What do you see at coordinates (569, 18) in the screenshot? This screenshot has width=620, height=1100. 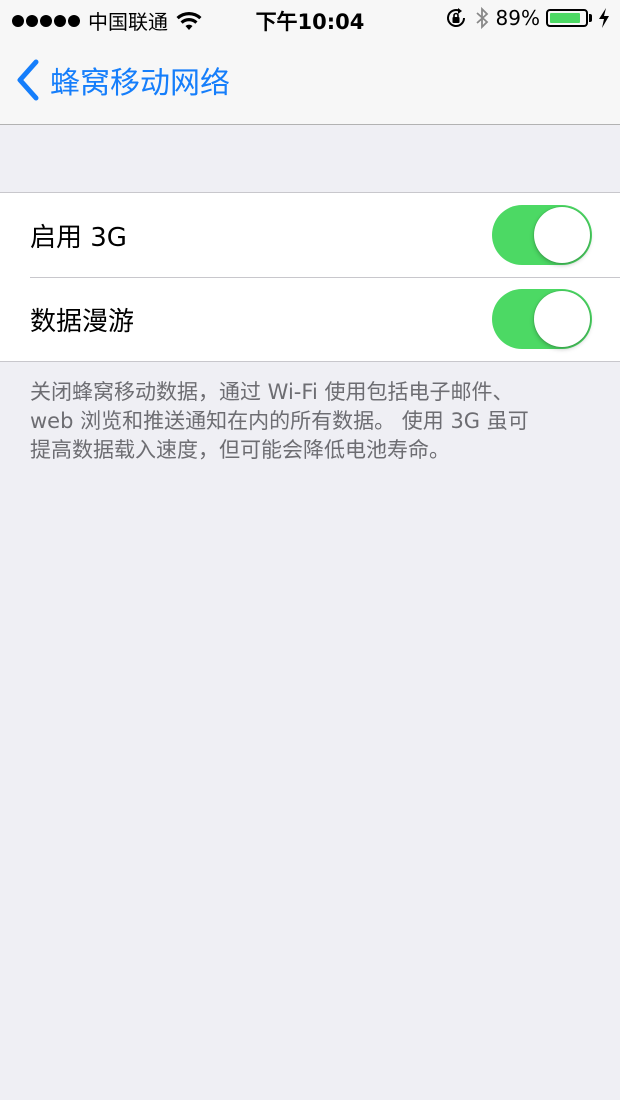 I see `battery-icon` at bounding box center [569, 18].